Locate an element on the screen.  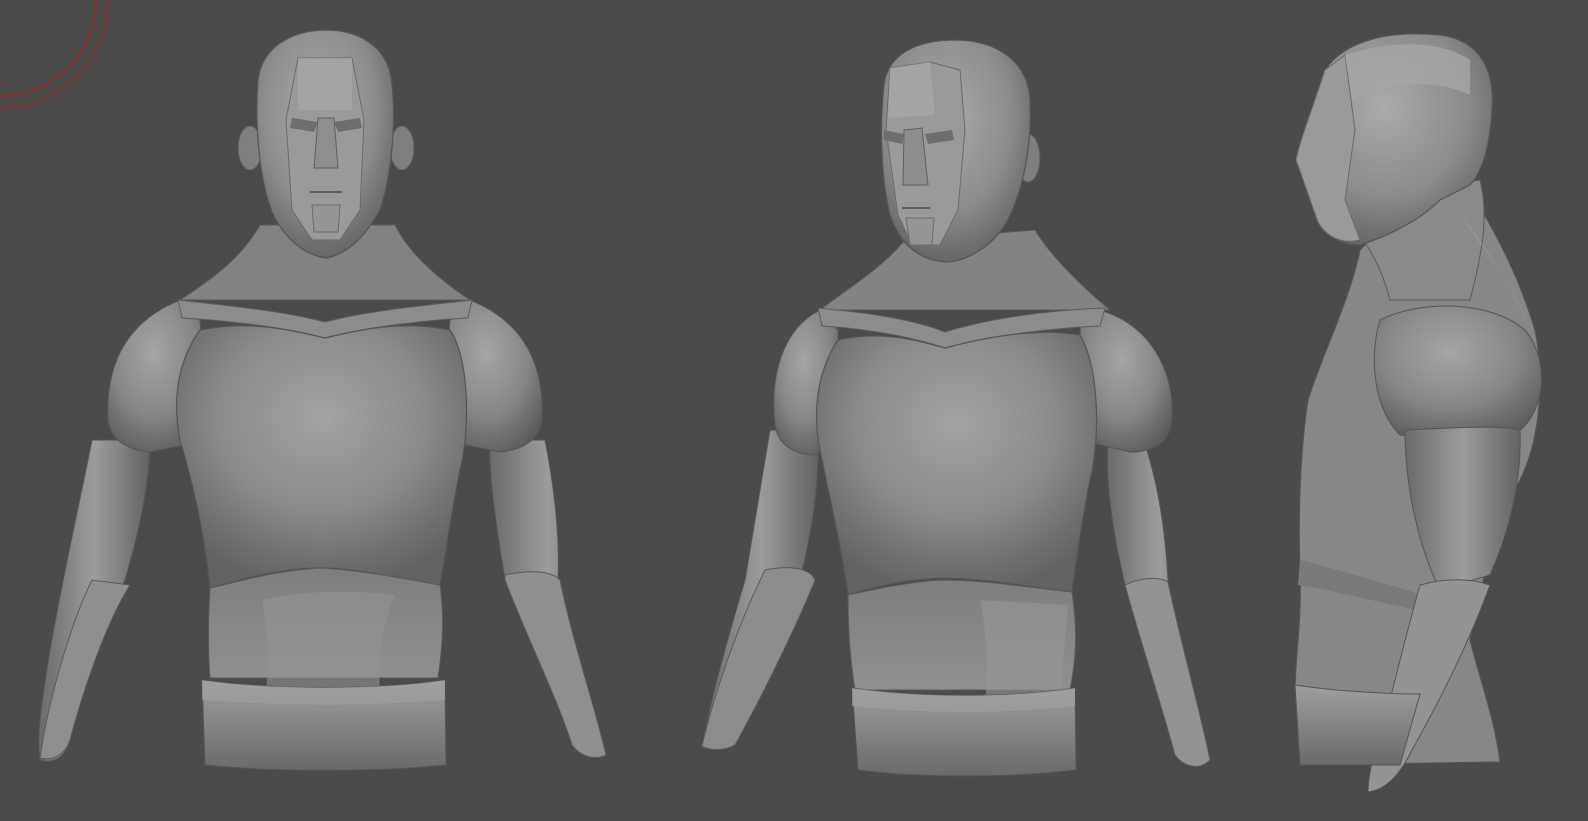
tq-forehead is located at coordinates (911, 90).